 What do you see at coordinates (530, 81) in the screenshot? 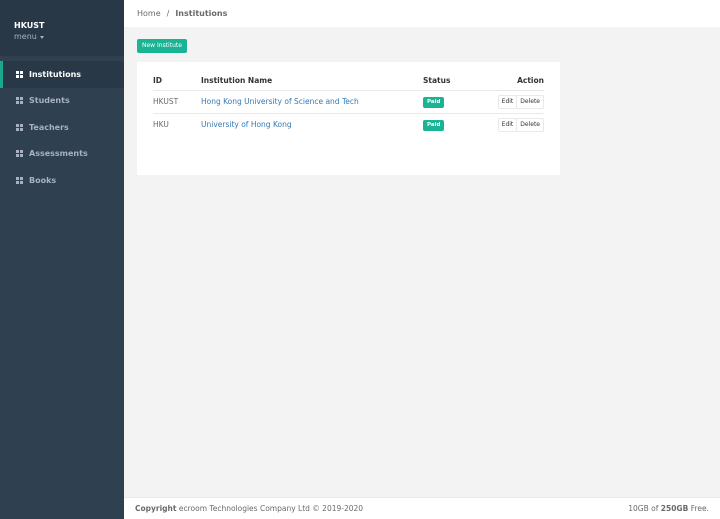
I see `header-action: Action` at bounding box center [530, 81].